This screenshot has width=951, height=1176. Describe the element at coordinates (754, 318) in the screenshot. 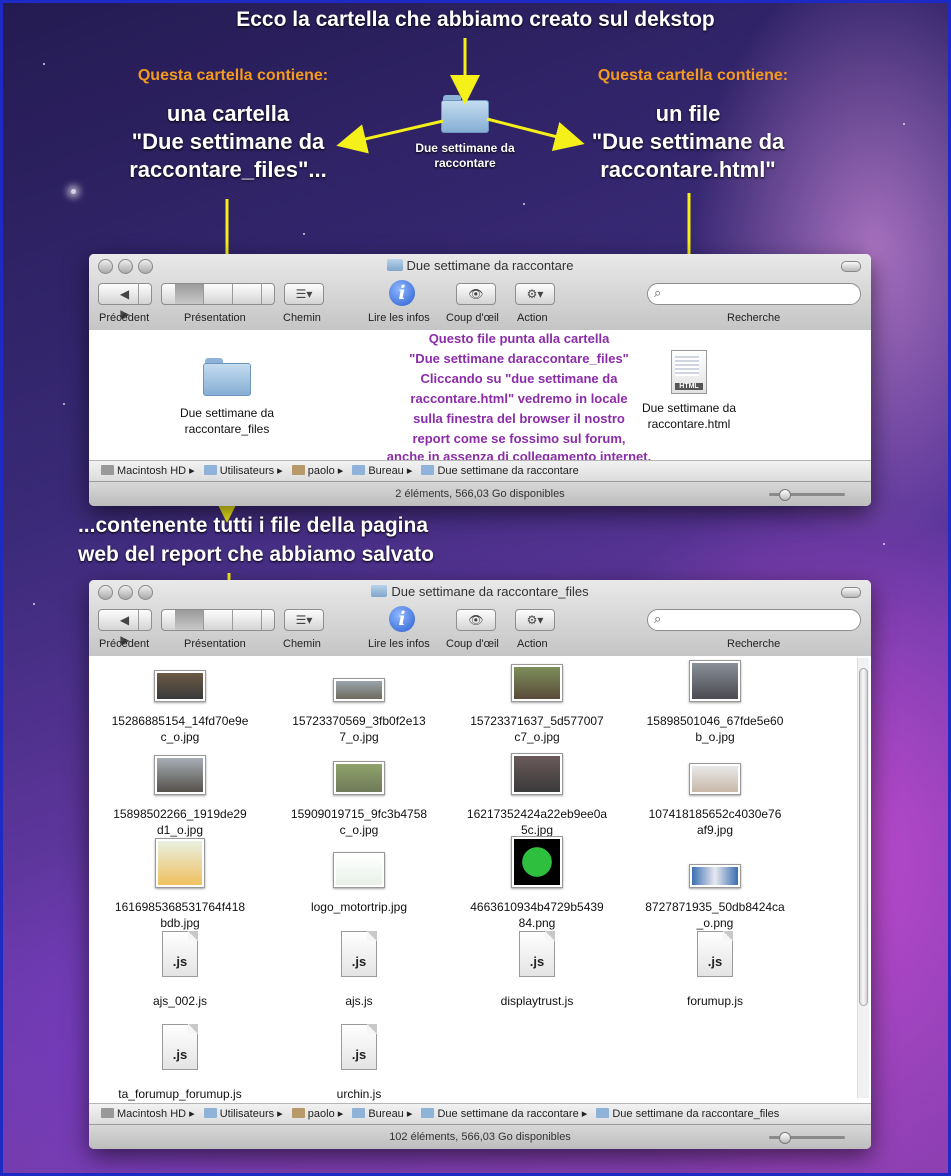

I see `search-label: Recherche` at that location.